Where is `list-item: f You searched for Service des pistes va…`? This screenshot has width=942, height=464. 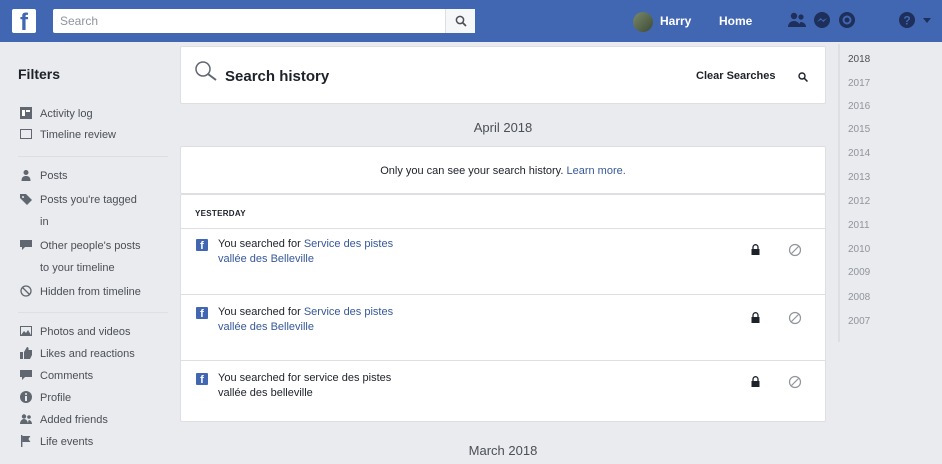 list-item: f You searched for Service des pistes va… is located at coordinates (503, 327).